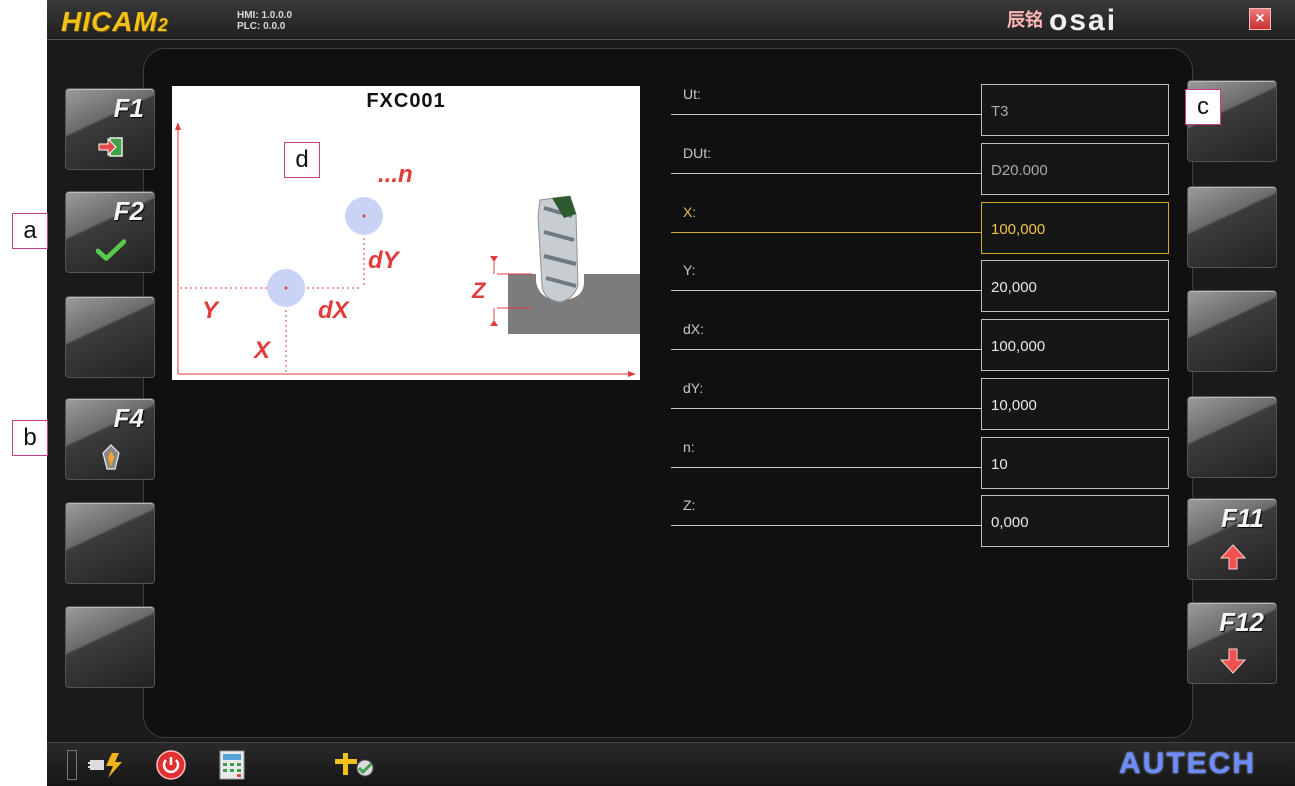  What do you see at coordinates (211, 310) in the screenshot?
I see `label-y: Y` at bounding box center [211, 310].